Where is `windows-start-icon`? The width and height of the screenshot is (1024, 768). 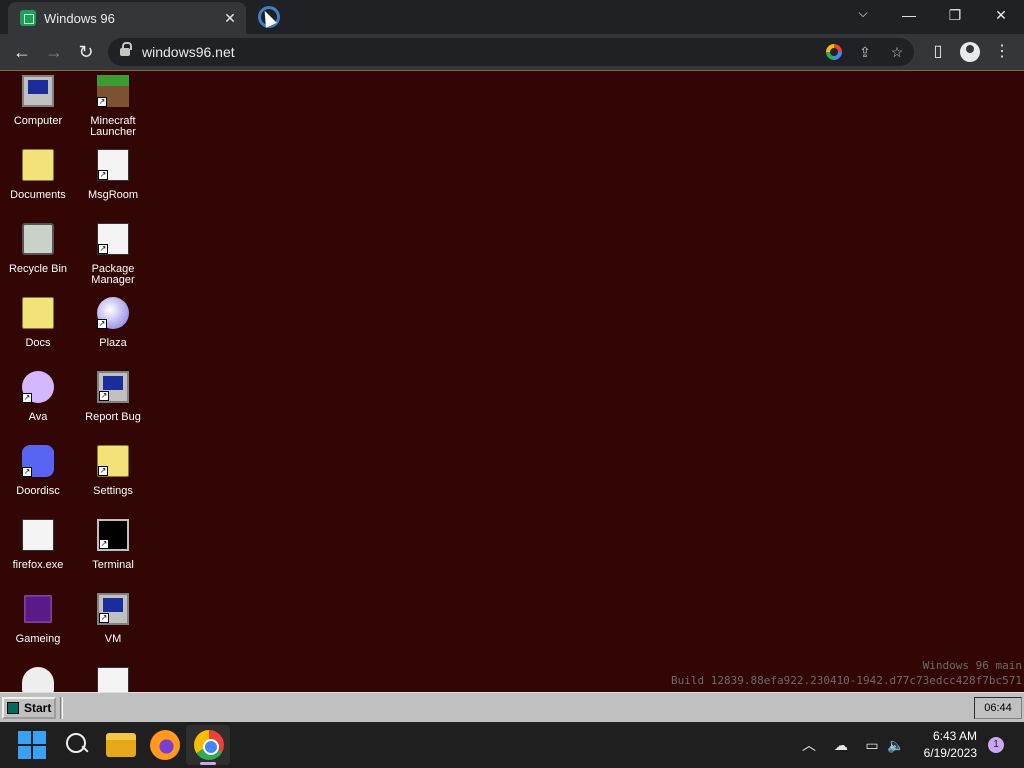 windows-start-icon is located at coordinates (32, 745).